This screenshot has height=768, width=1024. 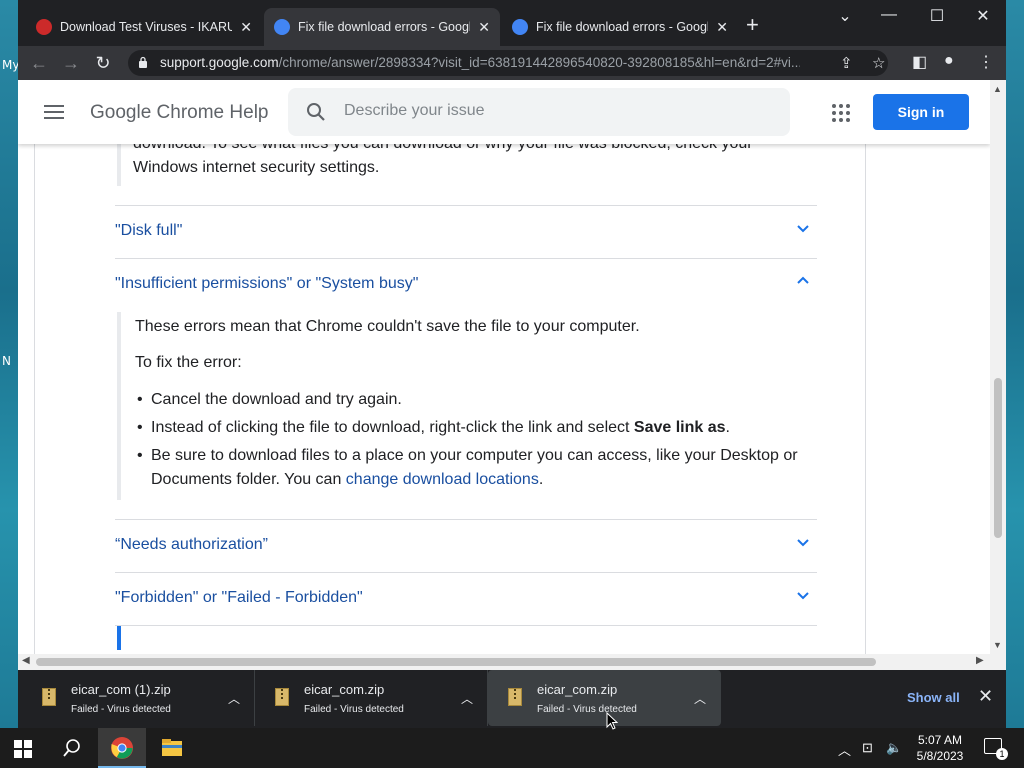 I want to click on tab-fix-download-errors: Fix file download errors - Google ✕, so click(x=620, y=27).